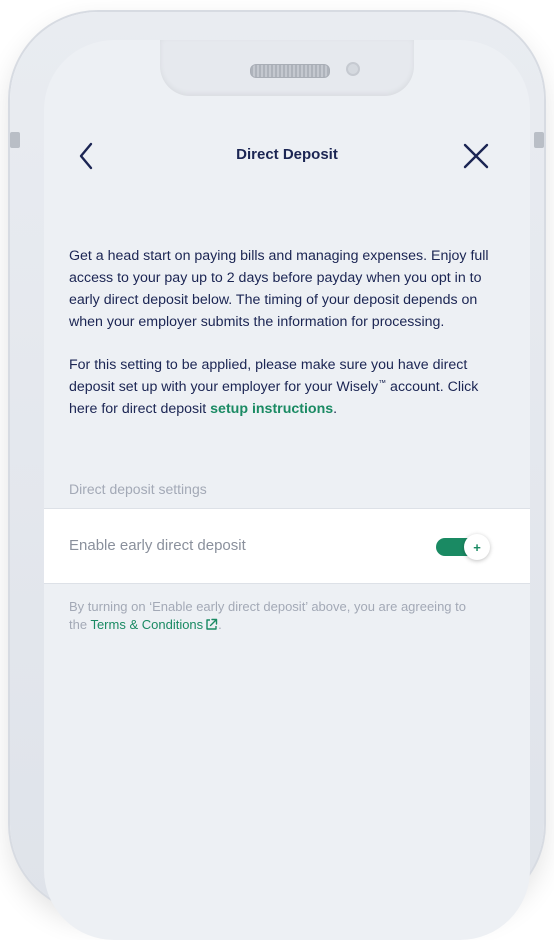  I want to click on side-button-left, so click(15, 140).